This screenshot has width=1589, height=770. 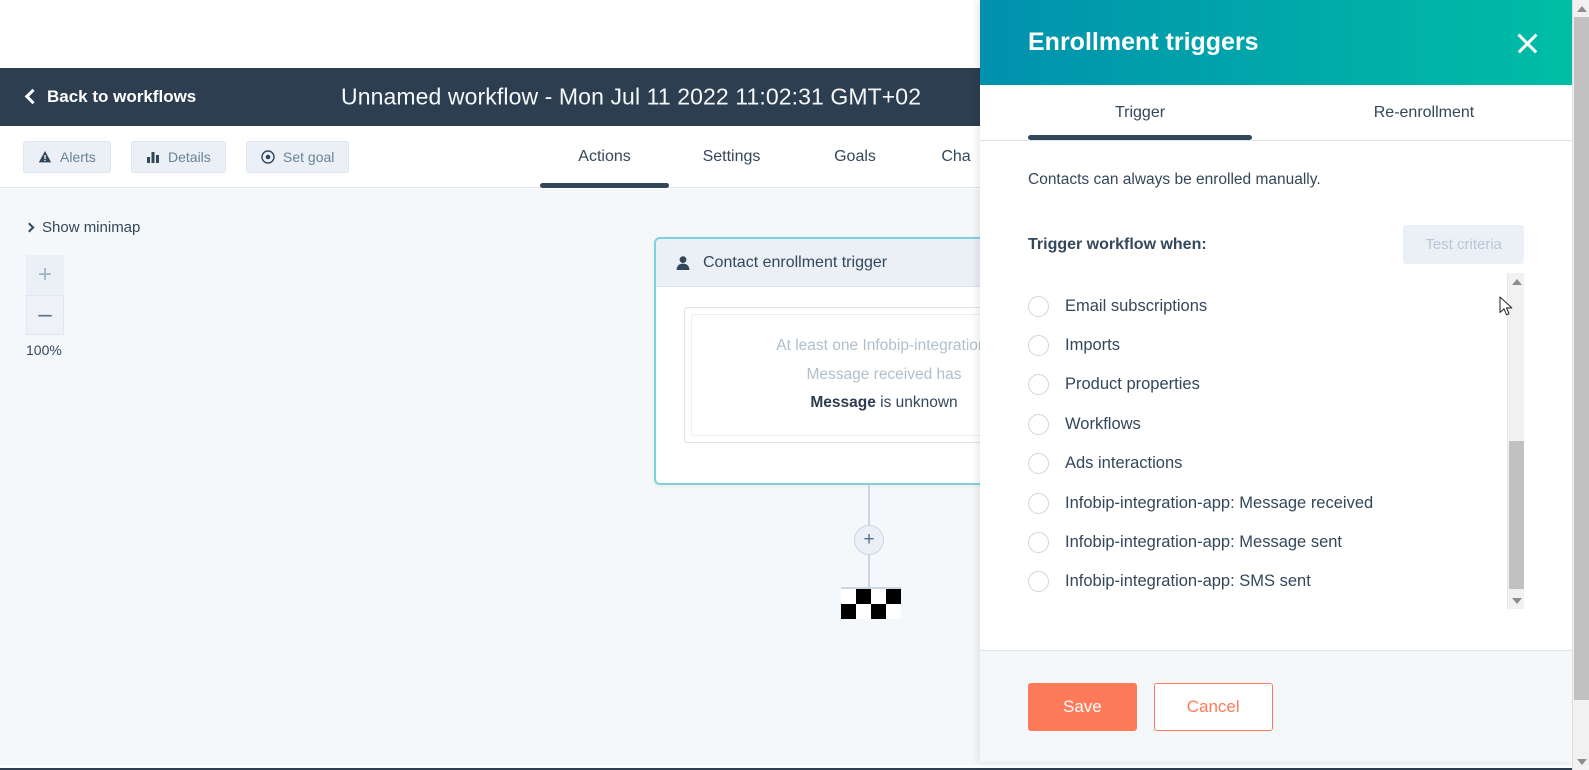 I want to click on browser-scrollbar, so click(x=1580, y=385).